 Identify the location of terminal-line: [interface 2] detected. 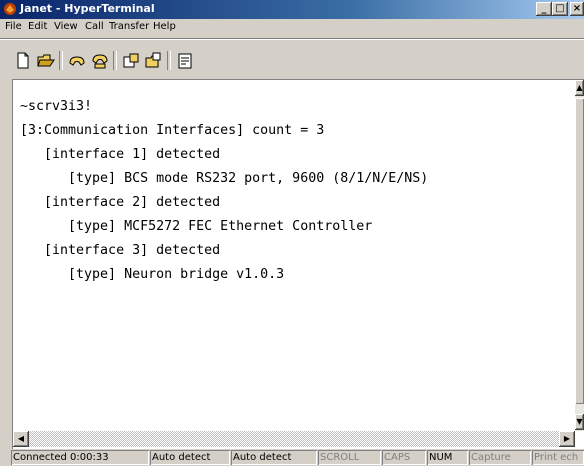
(120, 202).